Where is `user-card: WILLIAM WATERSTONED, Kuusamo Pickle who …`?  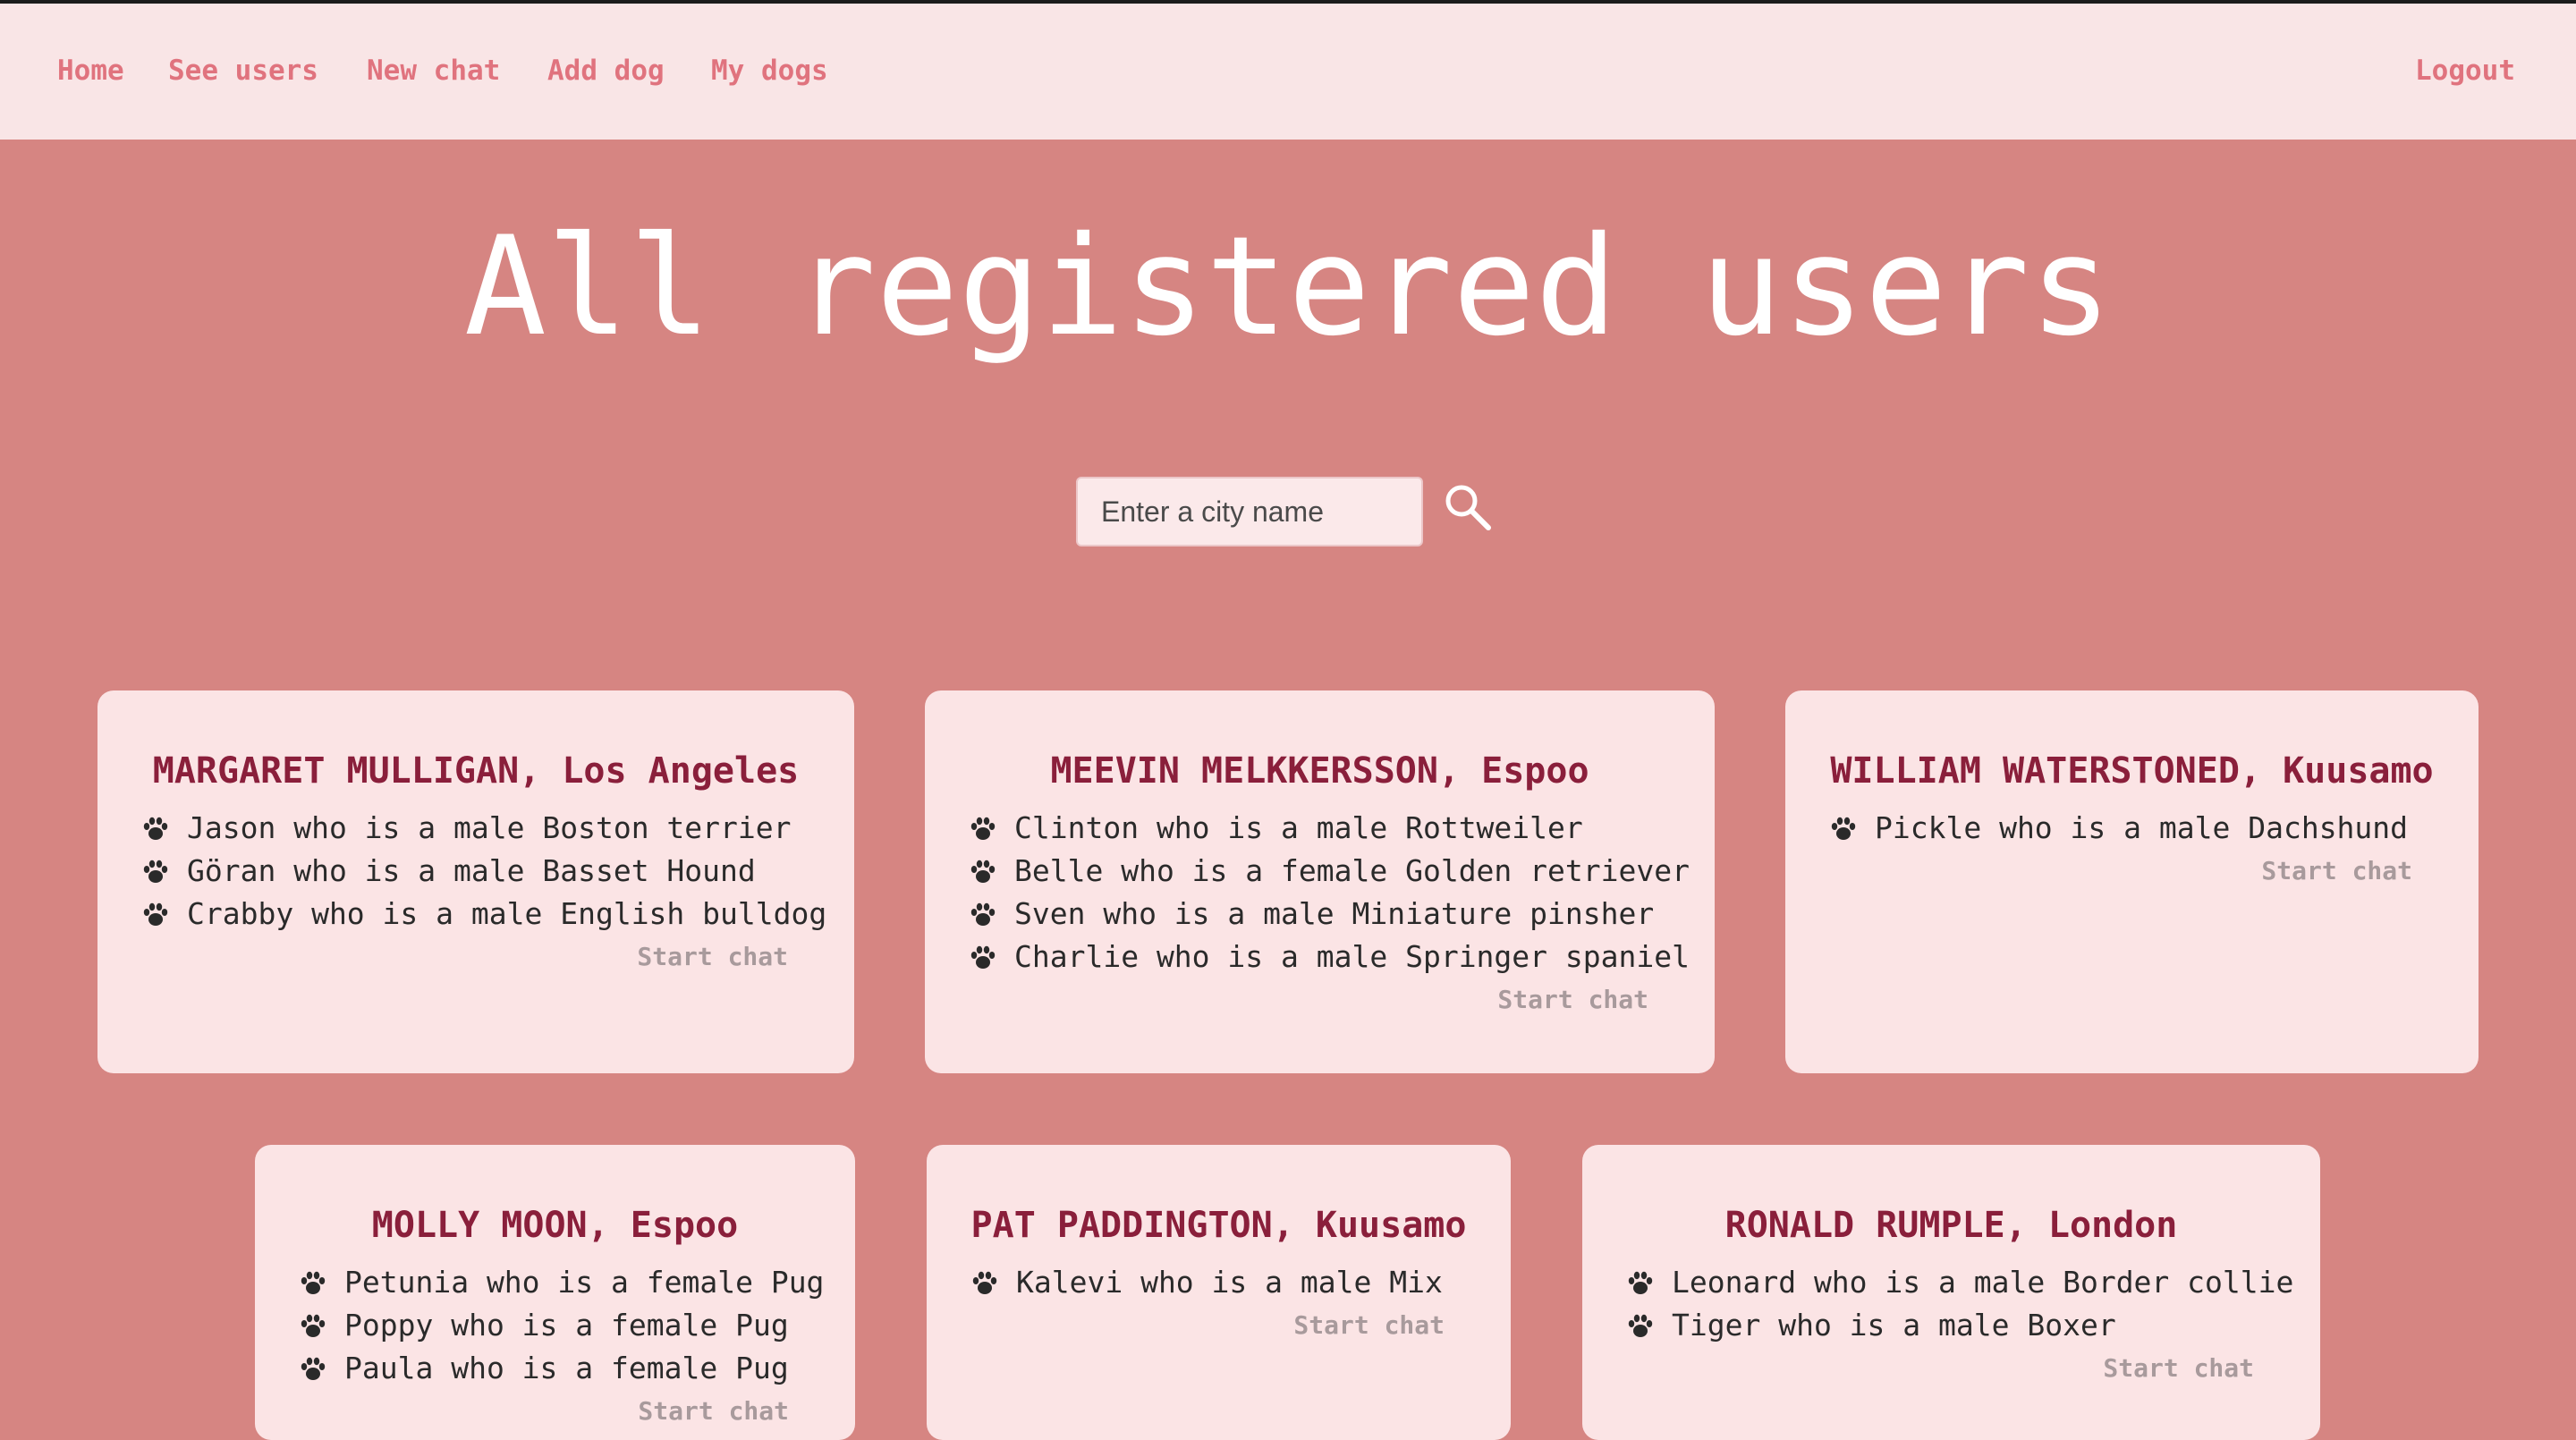
user-card: WILLIAM WATERSTONED, Kuusamo Pickle who … is located at coordinates (2132, 882).